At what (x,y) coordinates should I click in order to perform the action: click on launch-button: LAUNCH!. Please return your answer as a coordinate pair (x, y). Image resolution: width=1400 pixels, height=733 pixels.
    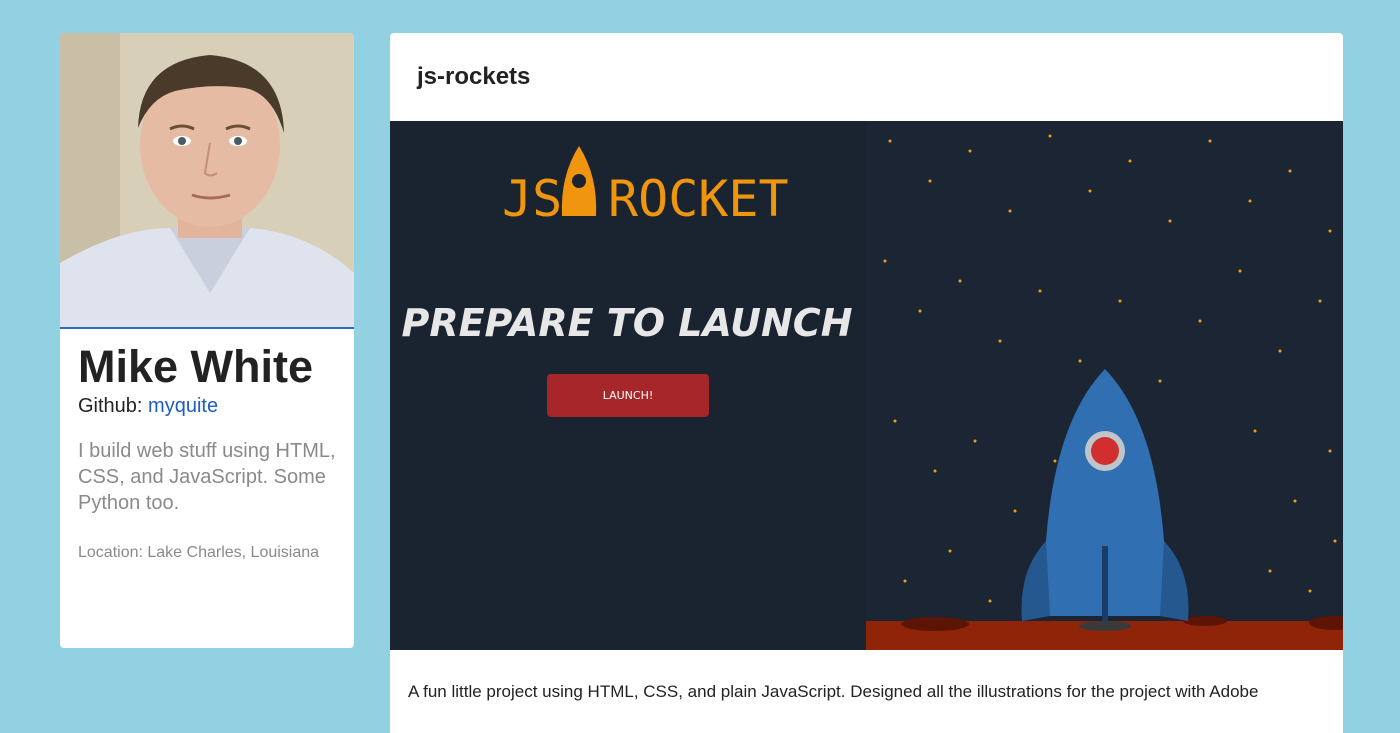
    Looking at the image, I should click on (628, 395).